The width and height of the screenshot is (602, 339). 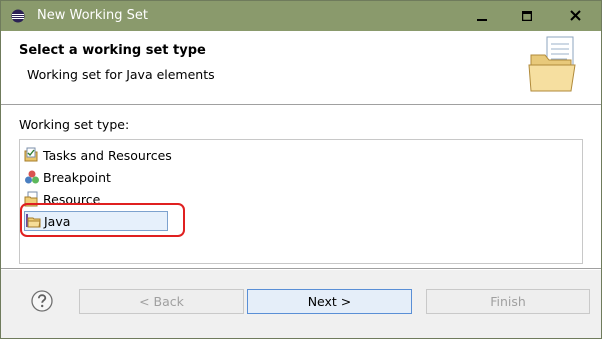 What do you see at coordinates (32, 177) in the screenshot?
I see `breakpoint-icon` at bounding box center [32, 177].